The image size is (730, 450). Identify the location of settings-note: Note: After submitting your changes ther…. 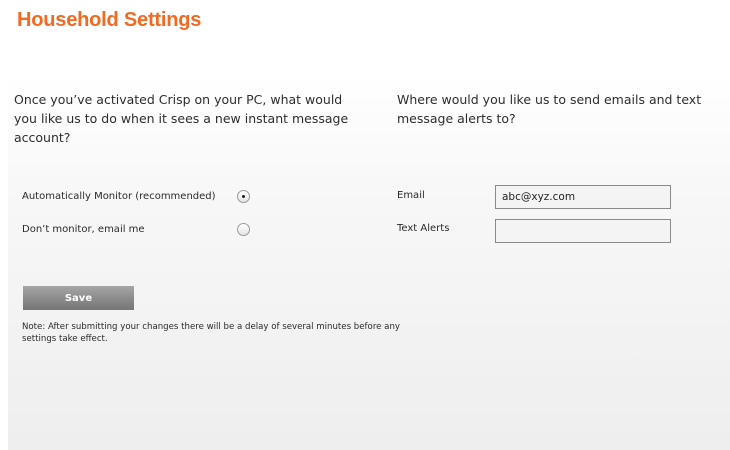
(211, 333).